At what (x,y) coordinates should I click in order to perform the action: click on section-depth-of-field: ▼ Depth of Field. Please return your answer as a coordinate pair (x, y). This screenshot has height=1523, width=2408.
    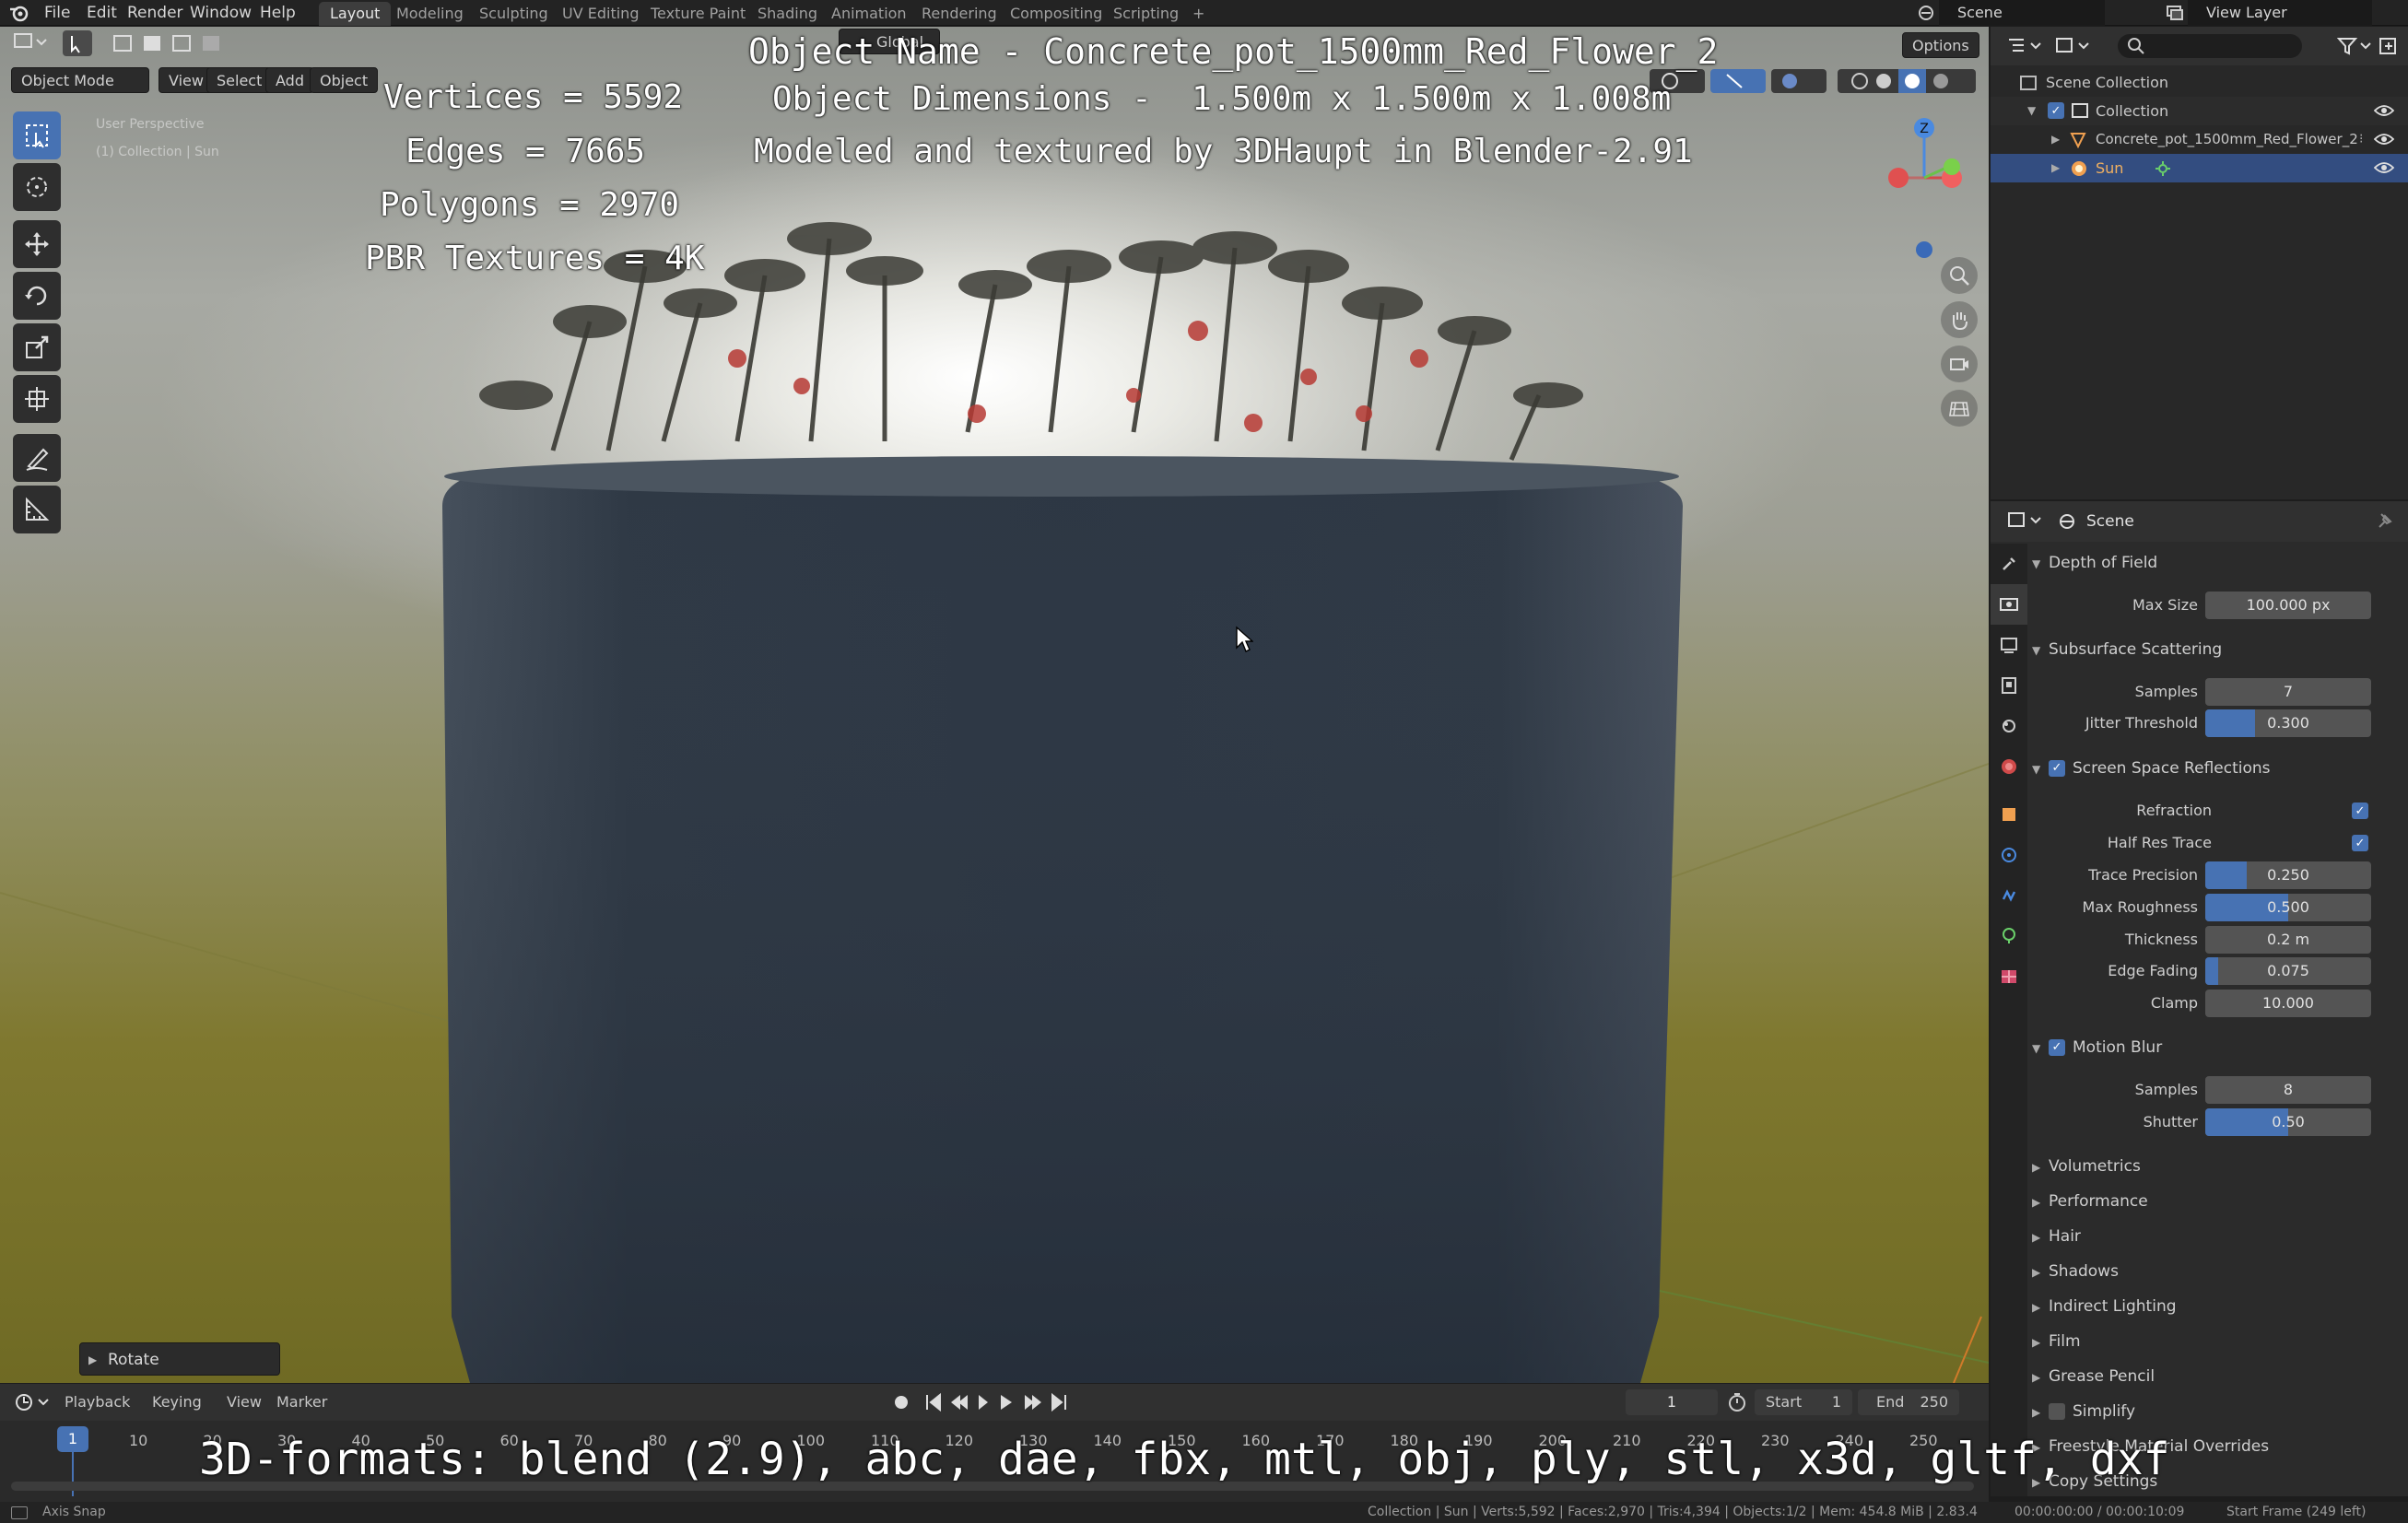
    Looking at the image, I should click on (2216, 562).